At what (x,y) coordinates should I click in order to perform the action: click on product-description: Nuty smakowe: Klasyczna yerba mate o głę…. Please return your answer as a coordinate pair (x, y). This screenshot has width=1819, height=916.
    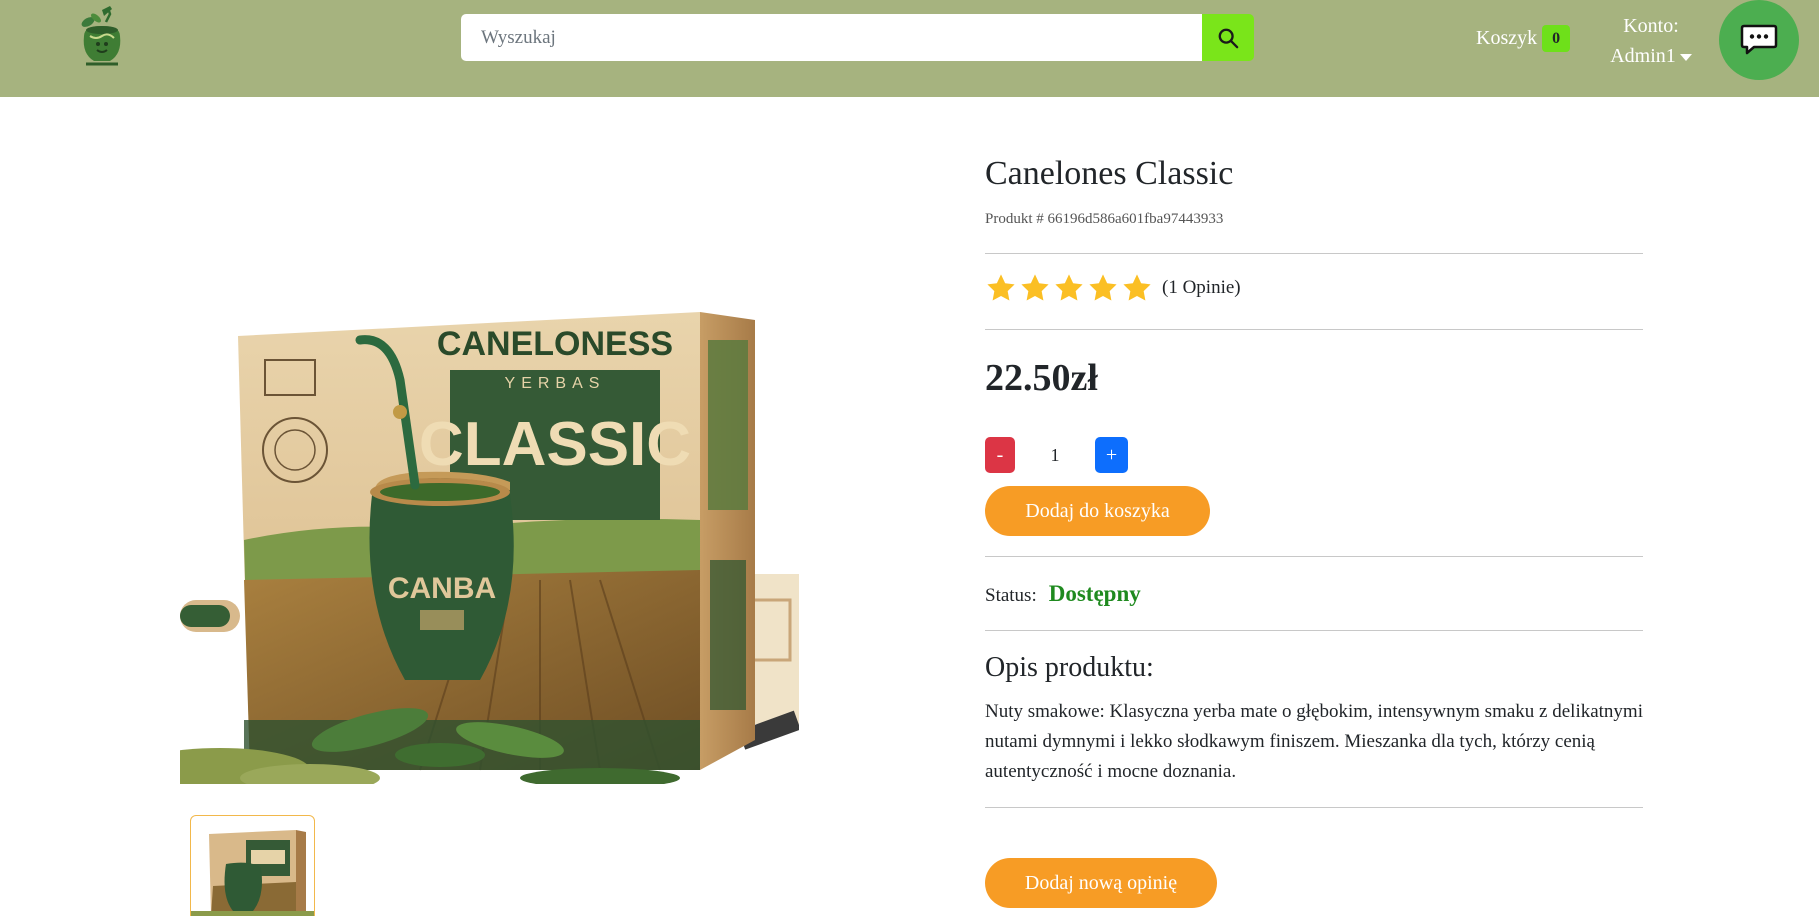
    Looking at the image, I should click on (1314, 741).